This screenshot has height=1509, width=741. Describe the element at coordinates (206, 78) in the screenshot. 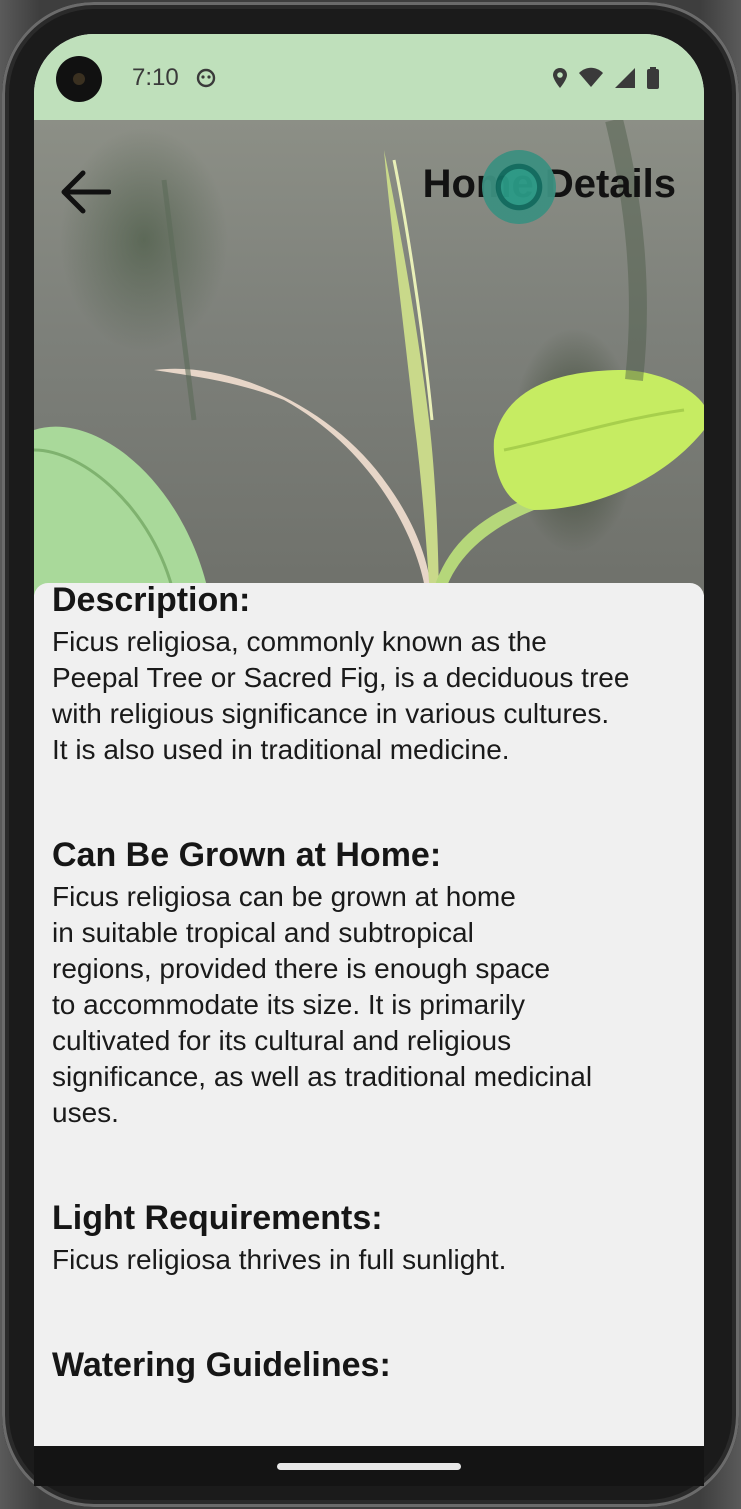

I see `android-notification-icon` at that location.